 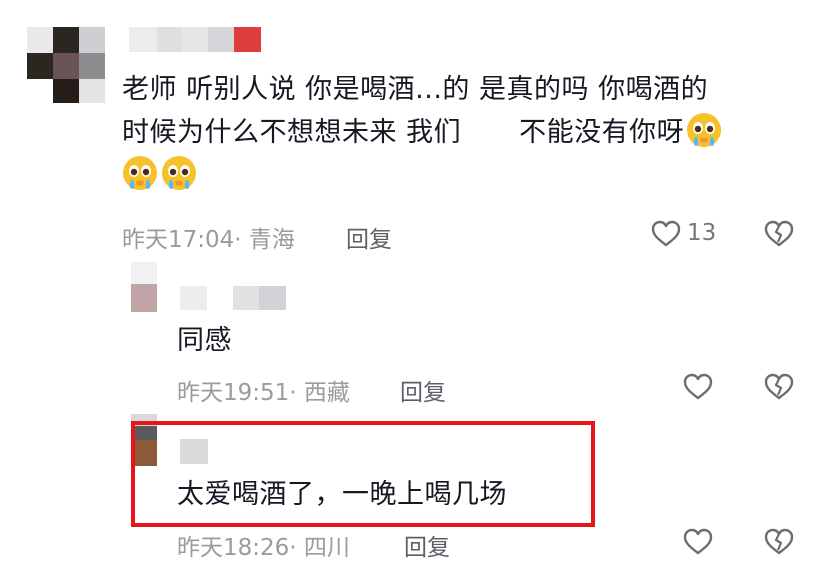 I want to click on comment-text-line, so click(x=462, y=175).